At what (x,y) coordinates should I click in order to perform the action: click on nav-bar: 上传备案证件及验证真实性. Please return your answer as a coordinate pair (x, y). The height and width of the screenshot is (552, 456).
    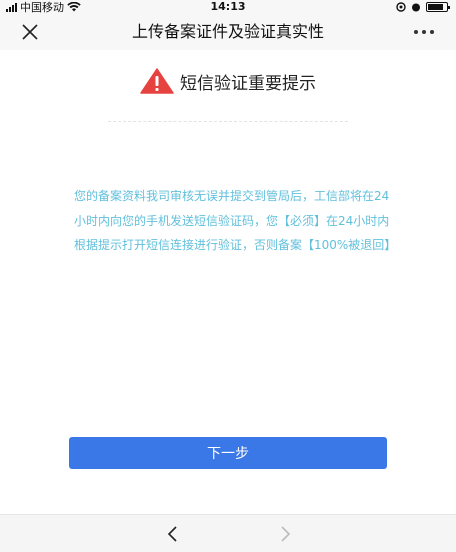
    Looking at the image, I should click on (228, 32).